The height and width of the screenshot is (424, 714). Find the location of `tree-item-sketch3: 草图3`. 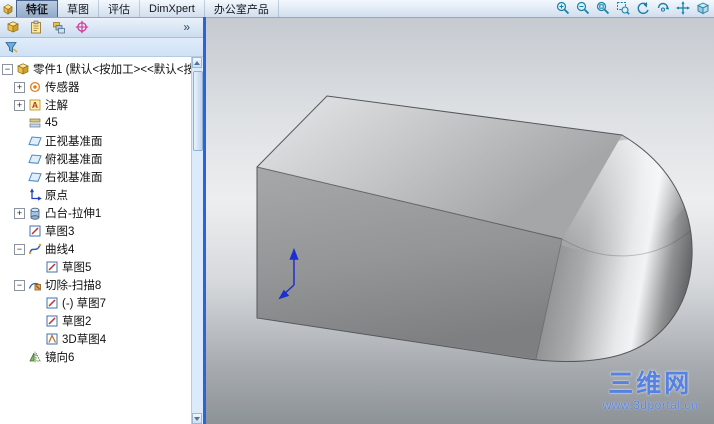

tree-item-sketch3: 草图3 is located at coordinates (96, 231).